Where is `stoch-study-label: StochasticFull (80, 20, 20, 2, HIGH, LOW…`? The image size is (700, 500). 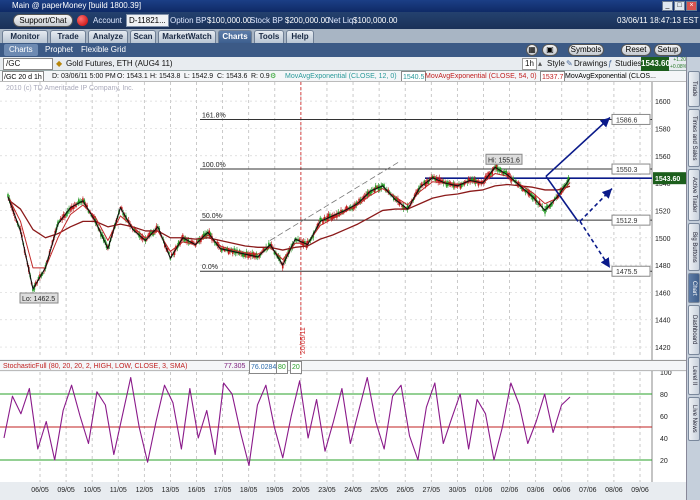 stoch-study-label: StochasticFull (80, 20, 20, 2, HIGH, LOW… is located at coordinates (95, 366).